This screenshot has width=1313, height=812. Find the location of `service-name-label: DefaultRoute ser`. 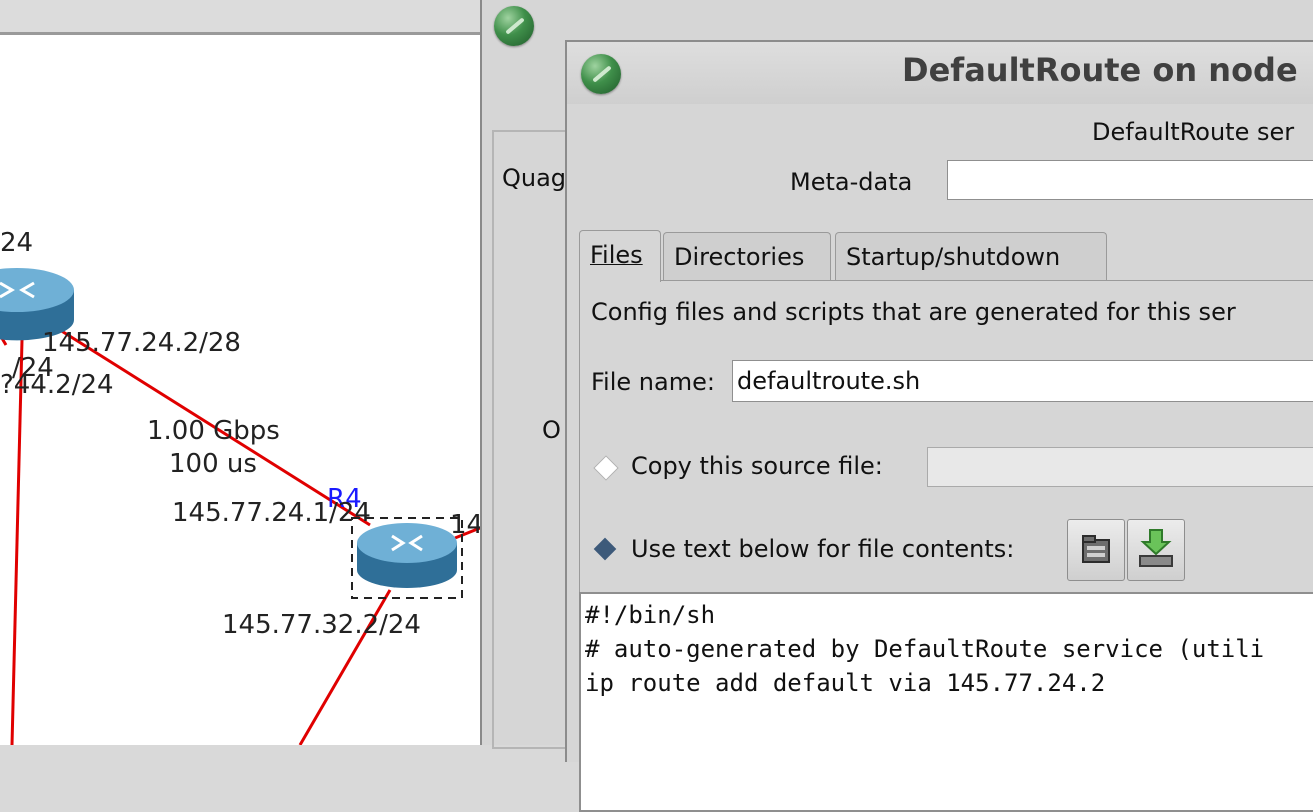

service-name-label: DefaultRoute ser is located at coordinates (1193, 132).